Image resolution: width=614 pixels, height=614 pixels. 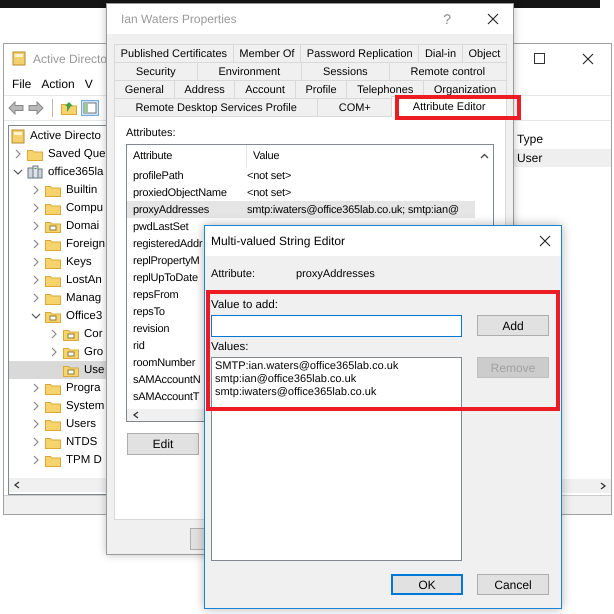 I want to click on tab: Published Certificates, so click(x=174, y=53).